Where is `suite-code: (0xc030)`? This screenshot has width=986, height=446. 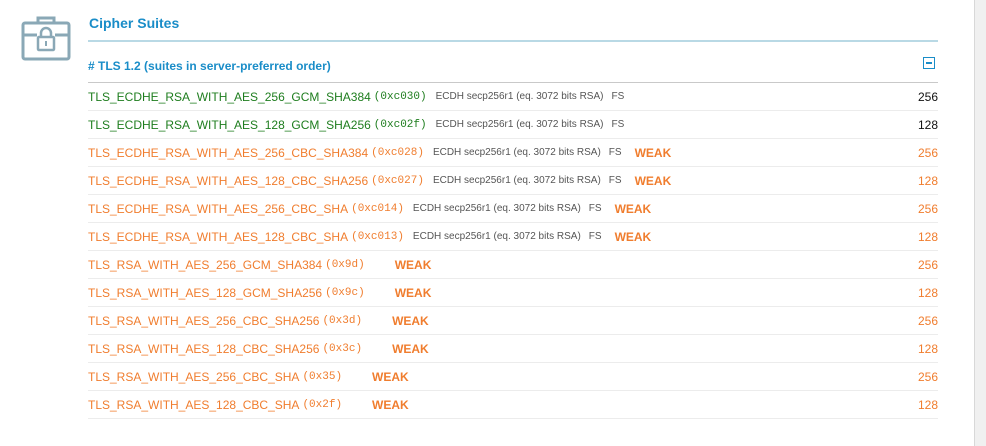
suite-code: (0xc030) is located at coordinates (400, 96).